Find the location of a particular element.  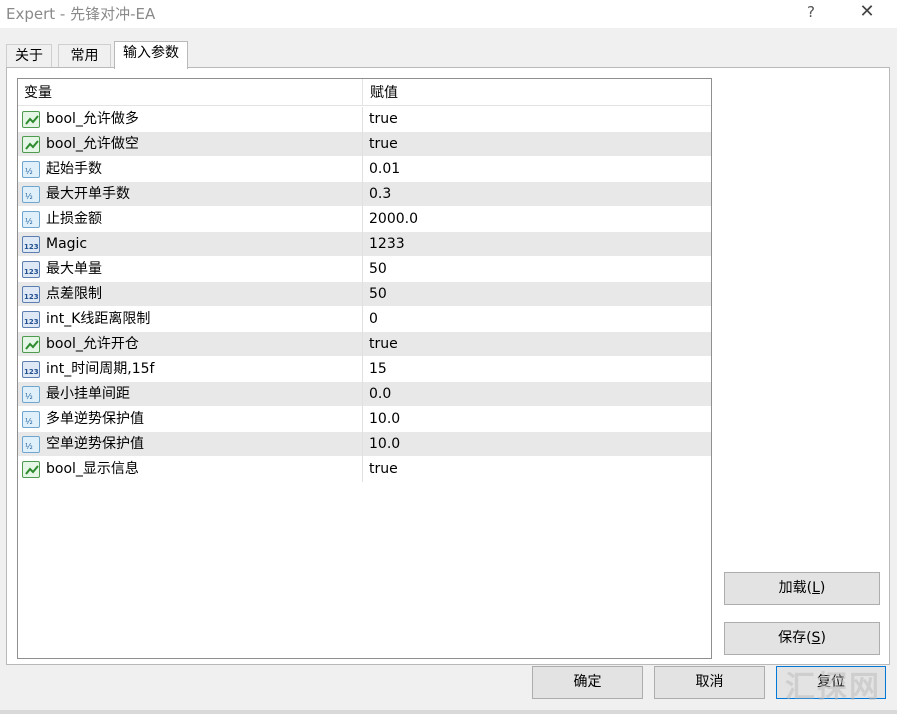

parameter-name-cell: 123 int_K线距离限制 is located at coordinates (190, 319).